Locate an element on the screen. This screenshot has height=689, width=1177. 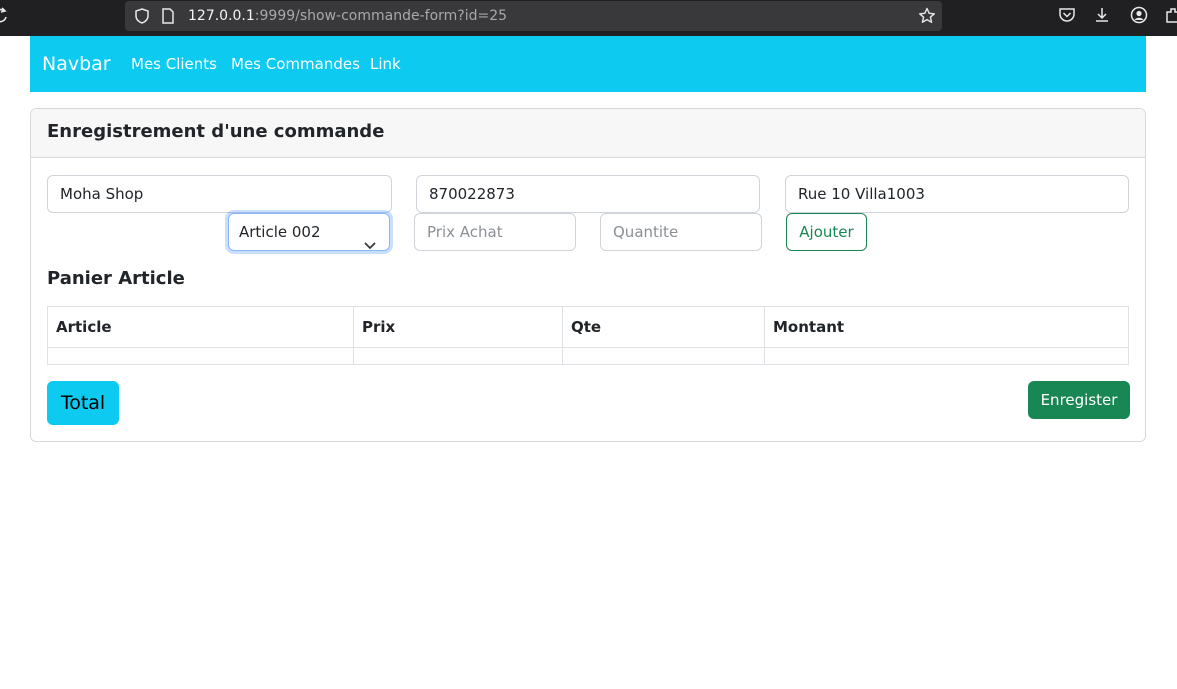
ajouter-button: Ajouter is located at coordinates (826, 232).